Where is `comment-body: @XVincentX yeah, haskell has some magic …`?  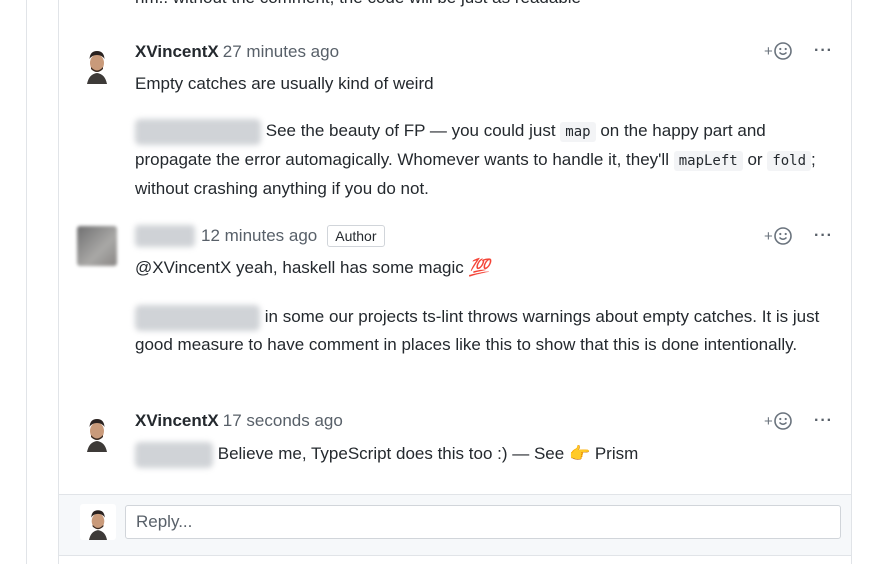 comment-body: @XVincentX yeah, haskell has some magic … is located at coordinates (312, 267).